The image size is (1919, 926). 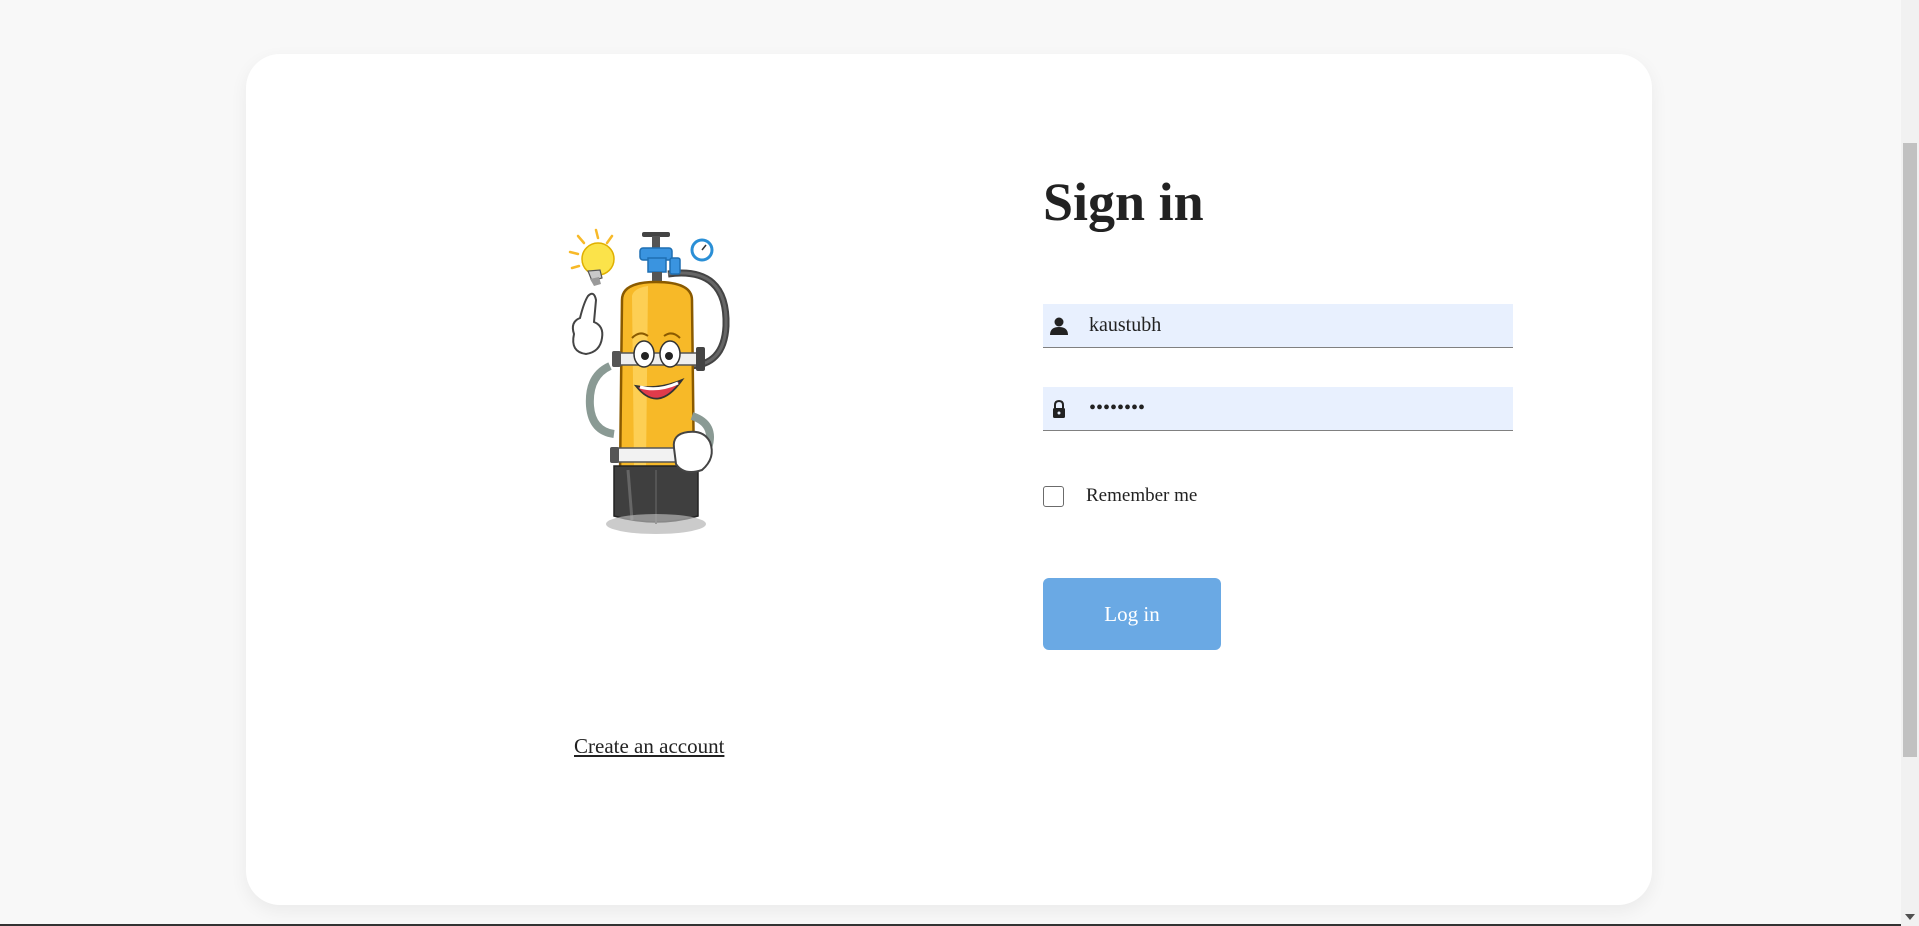 I want to click on raised-hand-icon, so click(x=587, y=324).